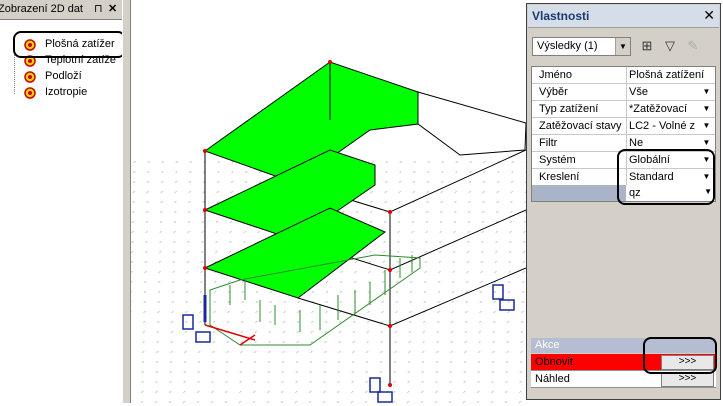 The image size is (723, 406). I want to click on property-row-selection: Výběr Vše ▼, so click(623, 92).